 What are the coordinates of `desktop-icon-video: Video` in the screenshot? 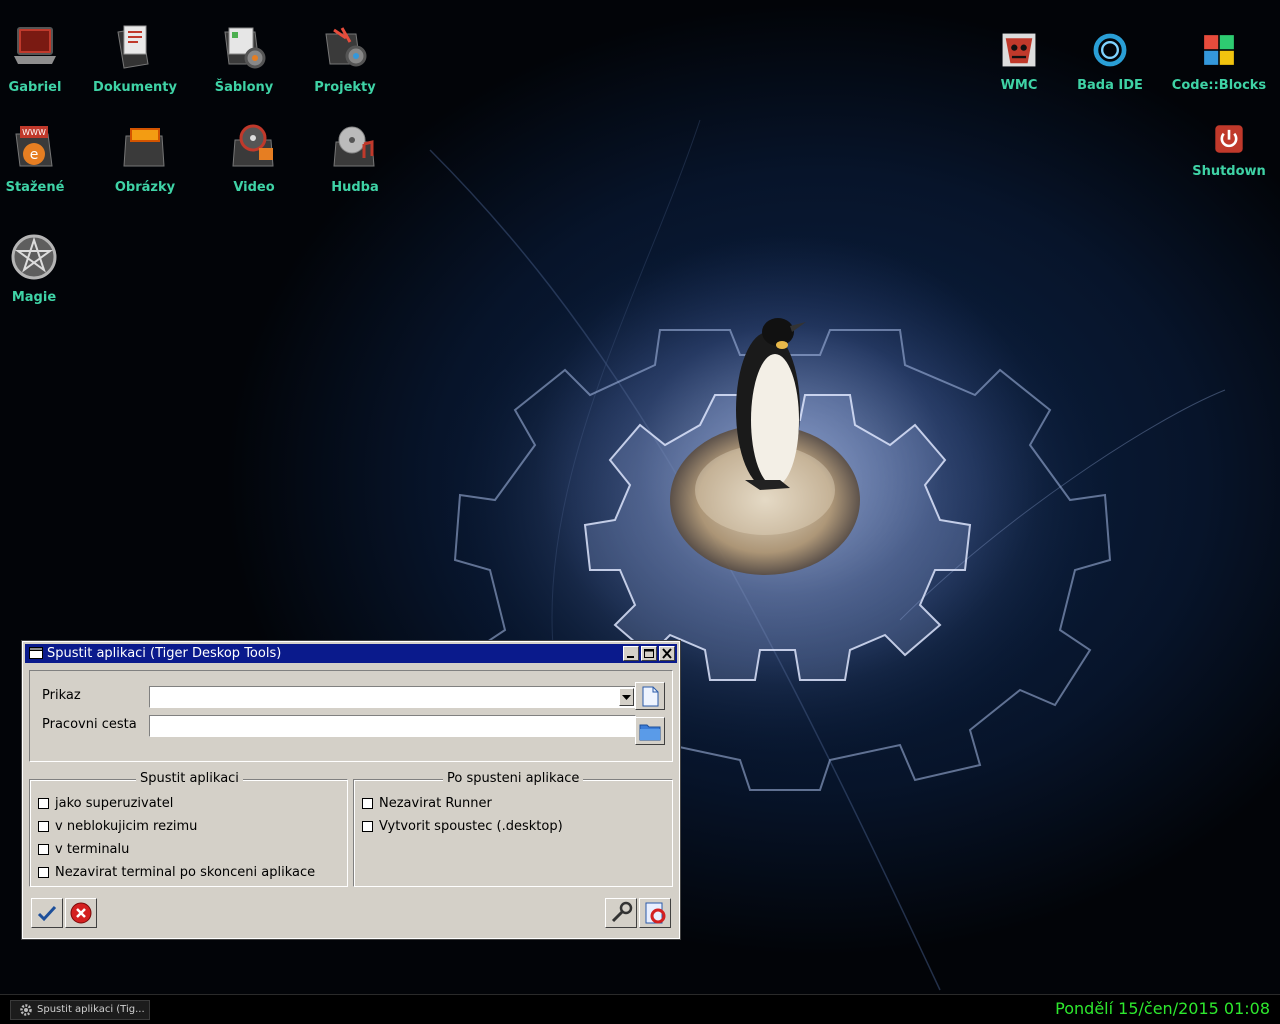 It's located at (254, 159).